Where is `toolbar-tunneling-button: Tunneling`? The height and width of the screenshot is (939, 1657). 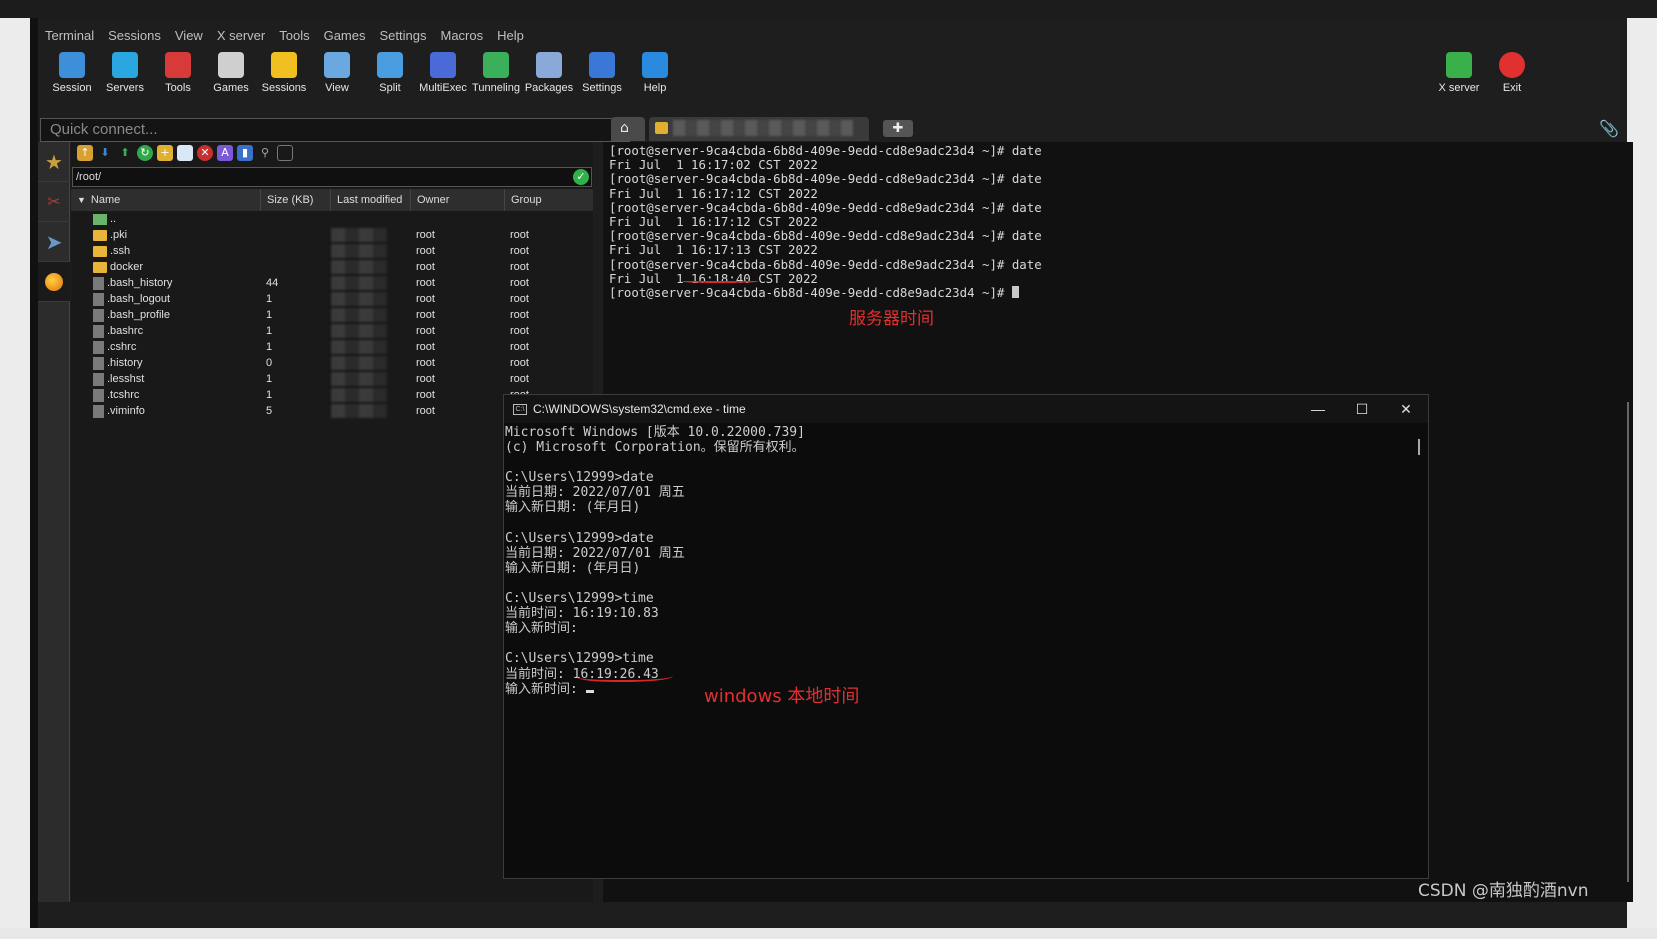
toolbar-tunneling-button: Tunneling is located at coordinates (496, 79).